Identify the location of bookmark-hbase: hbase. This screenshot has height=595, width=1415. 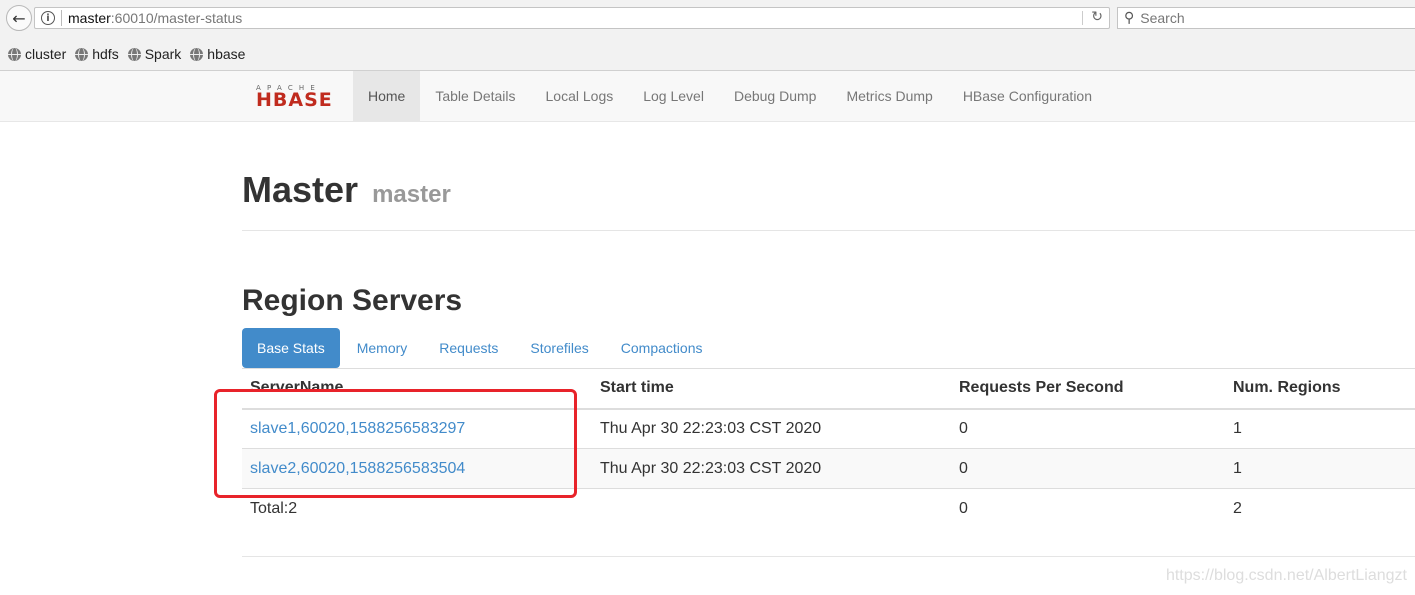
(217, 54).